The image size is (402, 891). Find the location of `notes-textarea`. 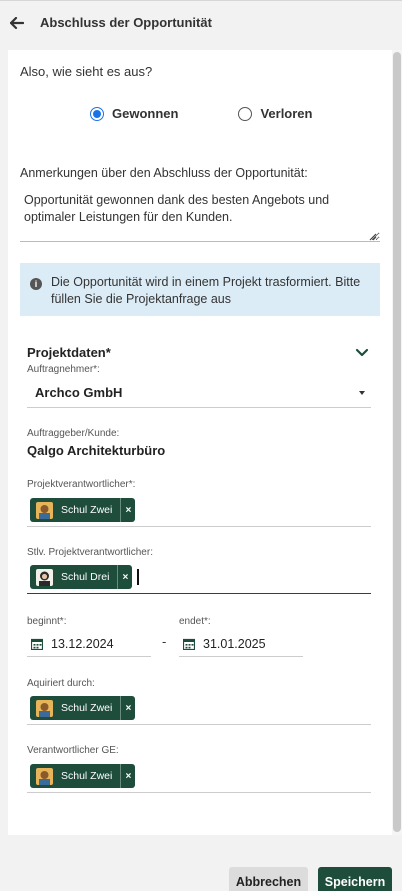

notes-textarea is located at coordinates (200, 215).